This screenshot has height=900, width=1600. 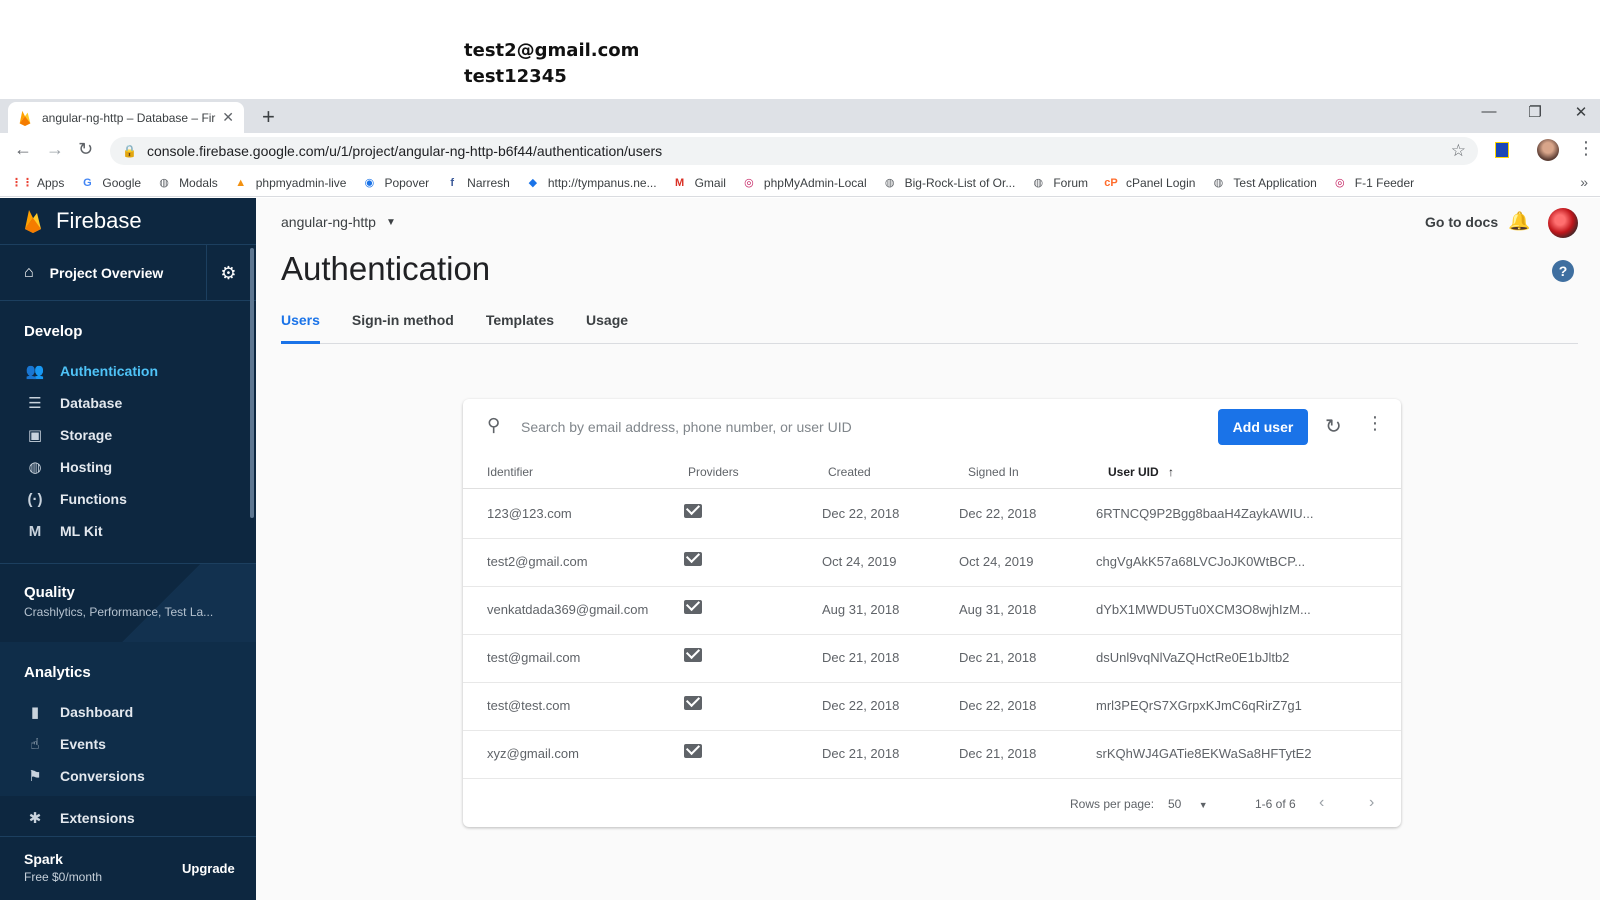 I want to click on bookmark-item: cP cPanel Login, so click(x=1149, y=183).